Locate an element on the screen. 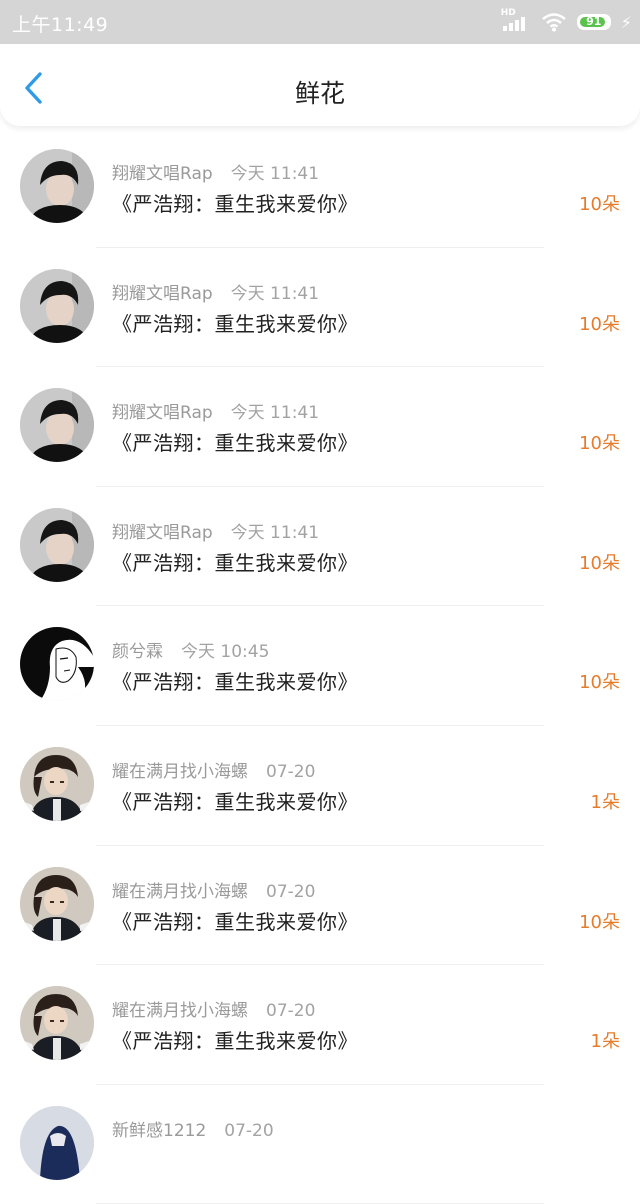  list-item: 颜兮霖 今天 10:45 《严浩翔：重生我来爱你》 10朵 is located at coordinates (320, 666).